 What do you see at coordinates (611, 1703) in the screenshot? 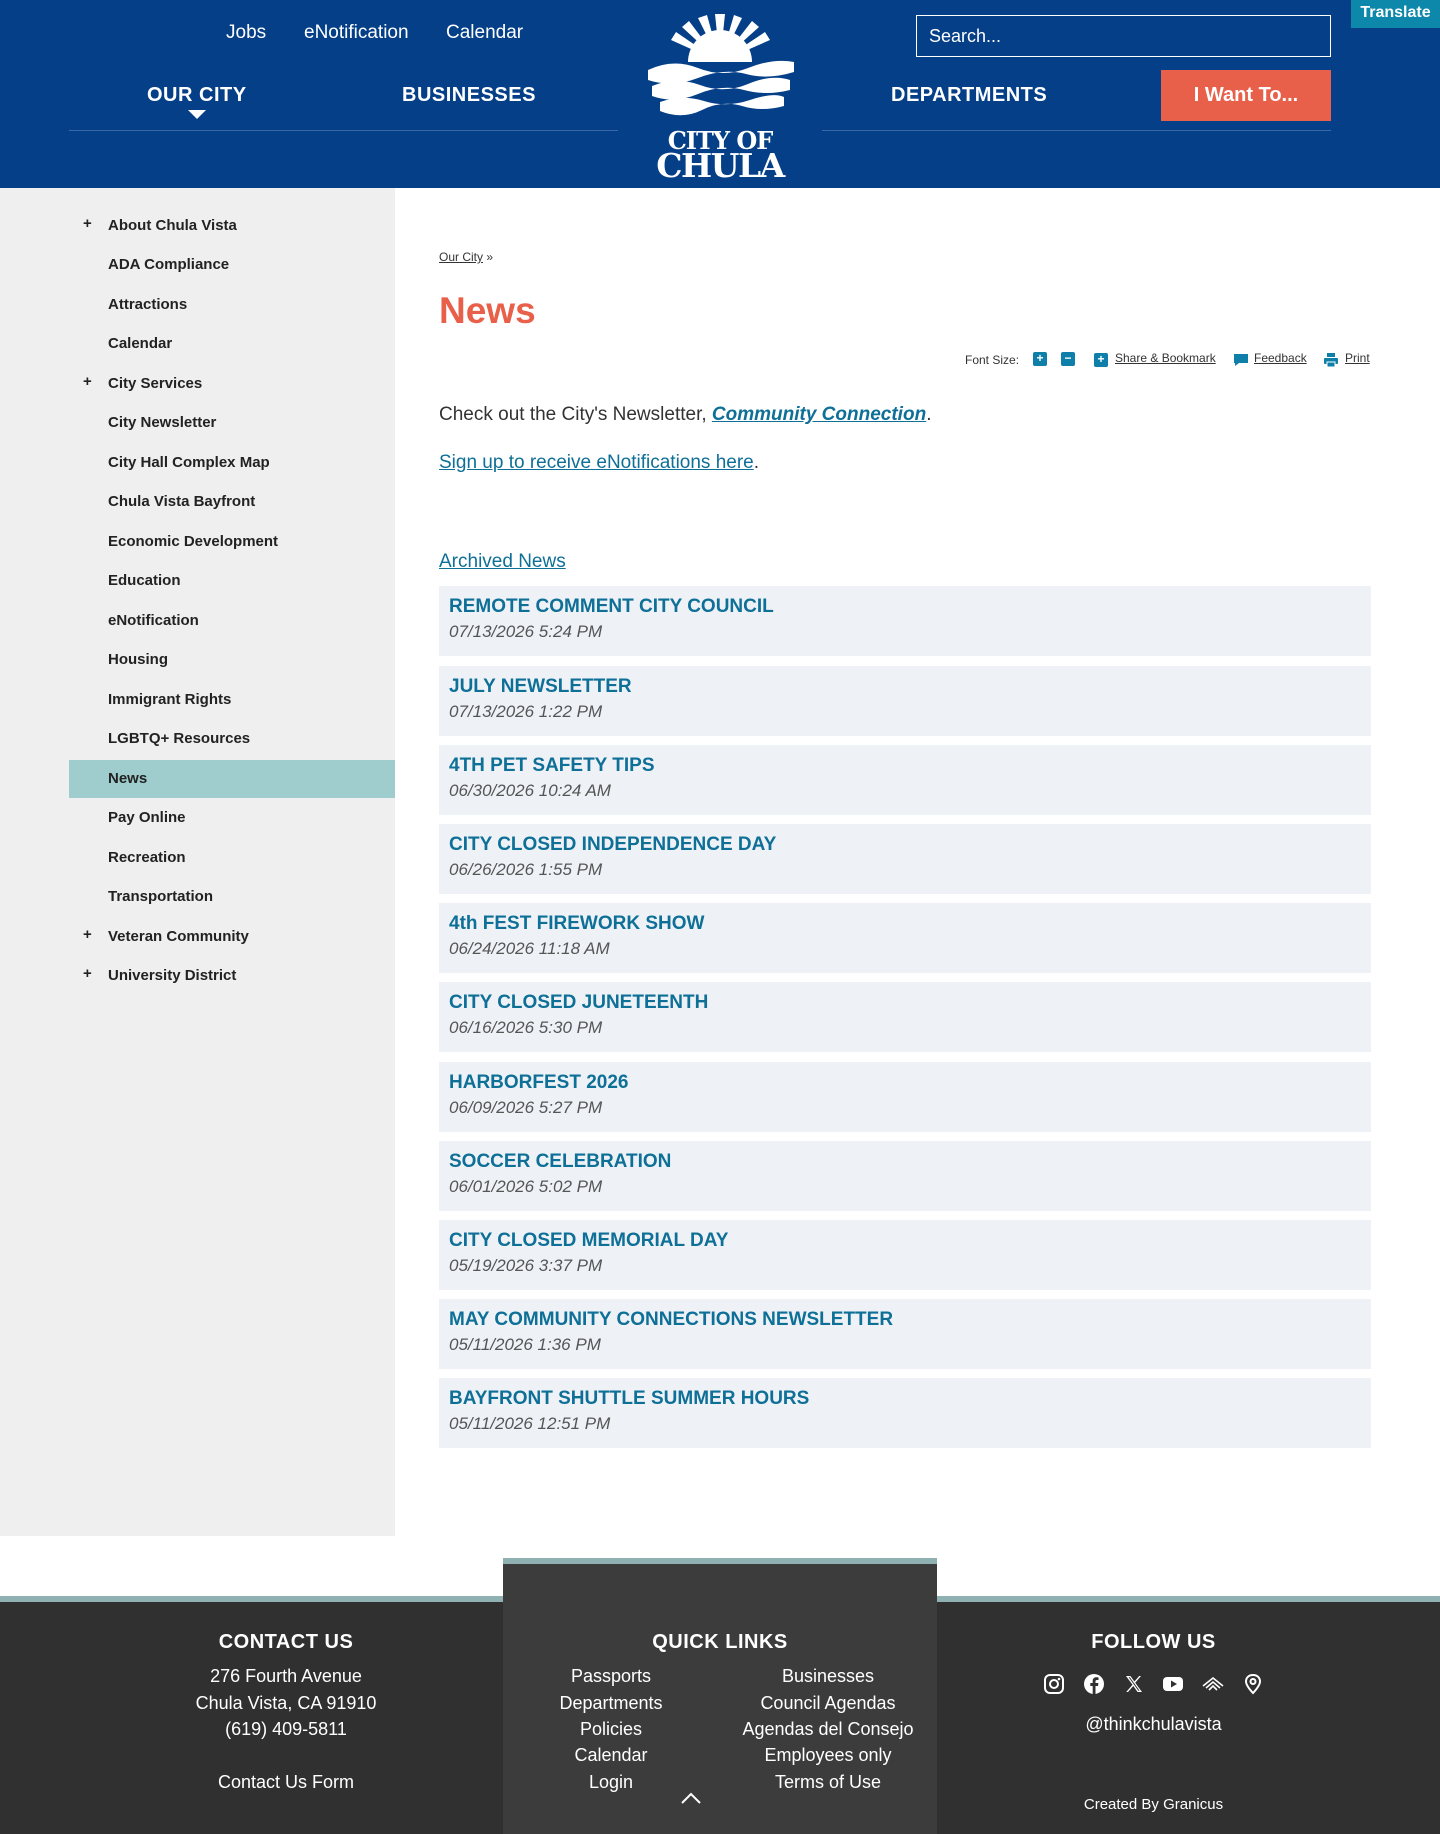
I see `quick-link-departments: Departments` at bounding box center [611, 1703].